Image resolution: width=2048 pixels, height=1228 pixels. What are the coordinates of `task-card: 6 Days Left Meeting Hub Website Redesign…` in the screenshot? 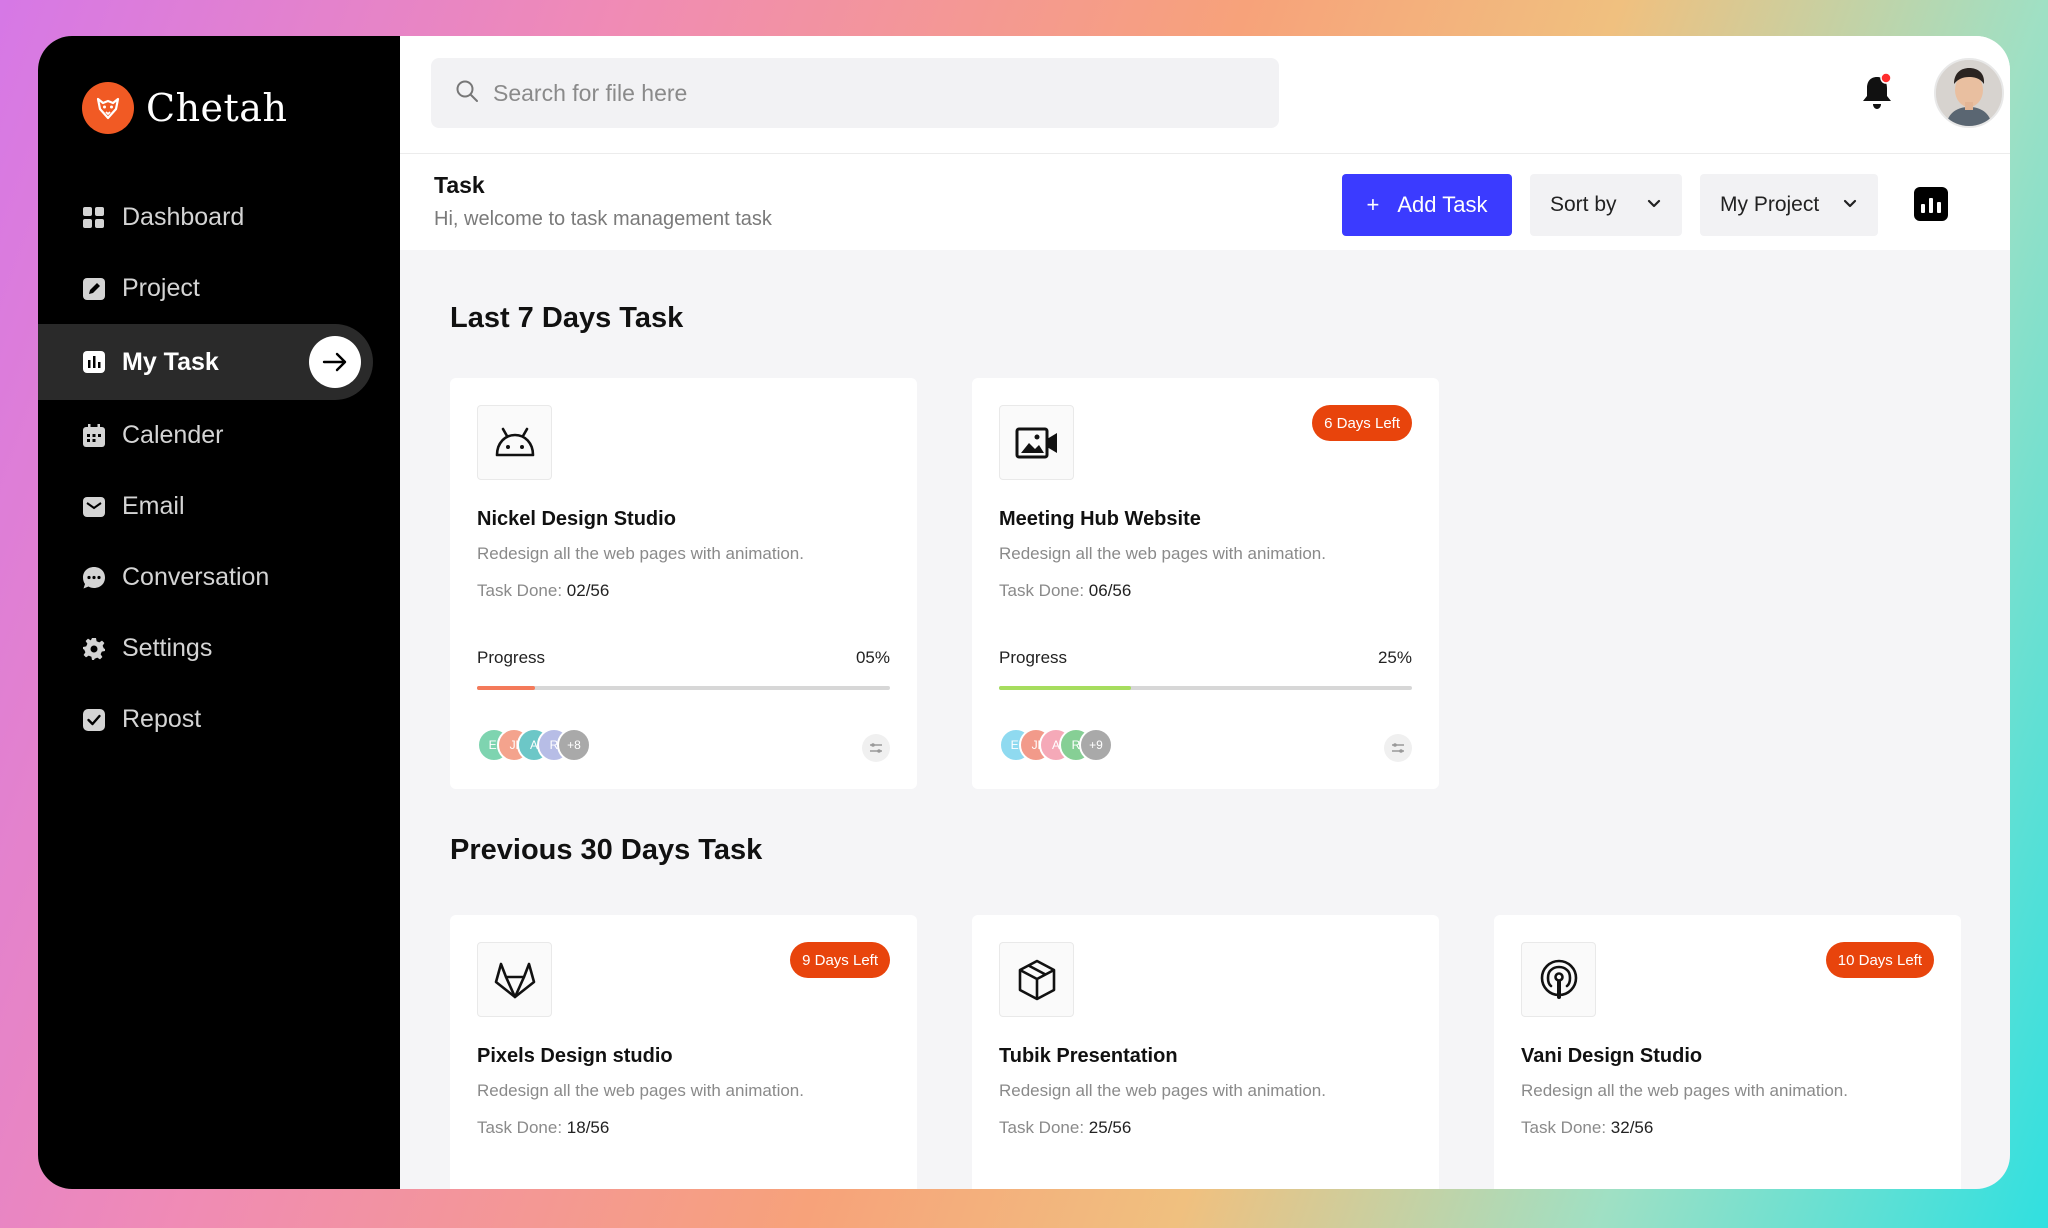 It's located at (1205, 583).